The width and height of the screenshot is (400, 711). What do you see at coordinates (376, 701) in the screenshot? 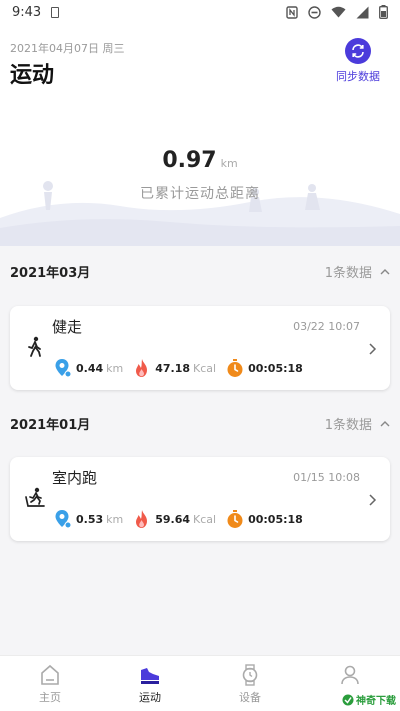
I see `watermark-text: 神奇下载` at bounding box center [376, 701].